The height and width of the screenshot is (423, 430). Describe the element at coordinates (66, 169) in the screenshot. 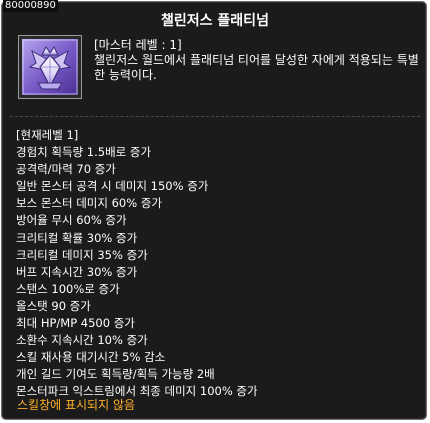

I see `stat-line: 공격력/마력 70 증가` at that location.